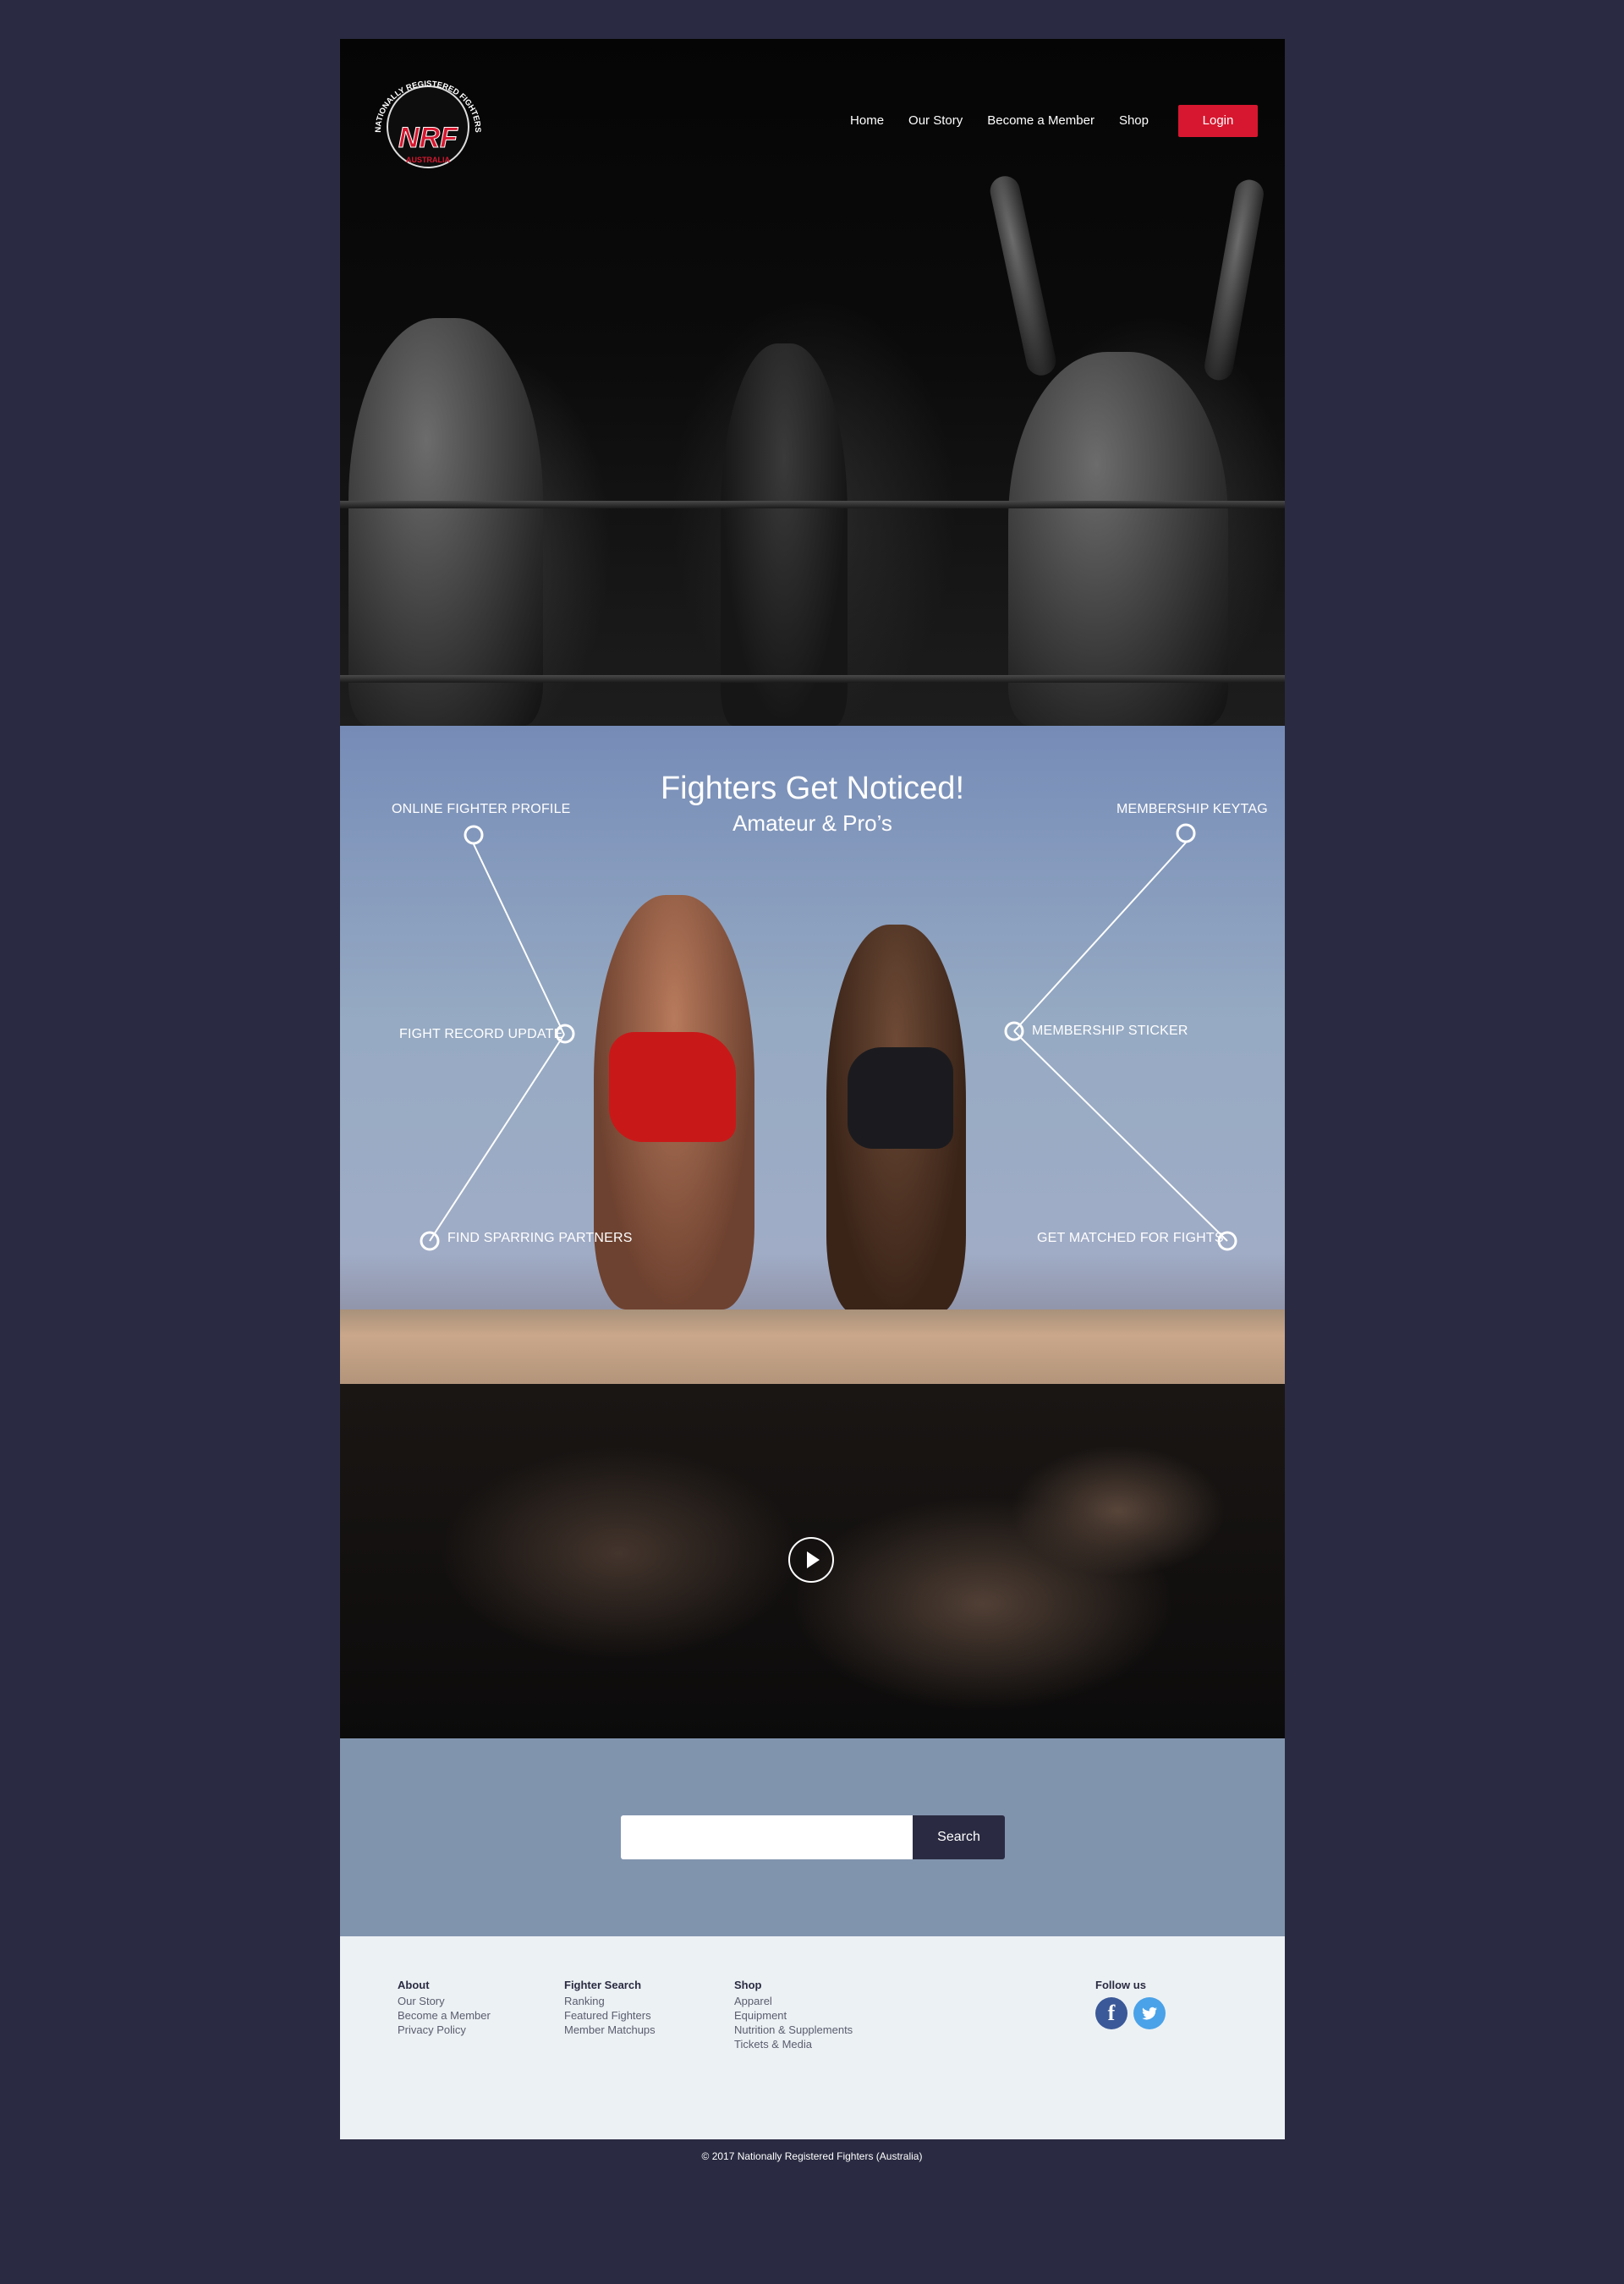  I want to click on footer-link-apparel: Apparel, so click(793, 2001).